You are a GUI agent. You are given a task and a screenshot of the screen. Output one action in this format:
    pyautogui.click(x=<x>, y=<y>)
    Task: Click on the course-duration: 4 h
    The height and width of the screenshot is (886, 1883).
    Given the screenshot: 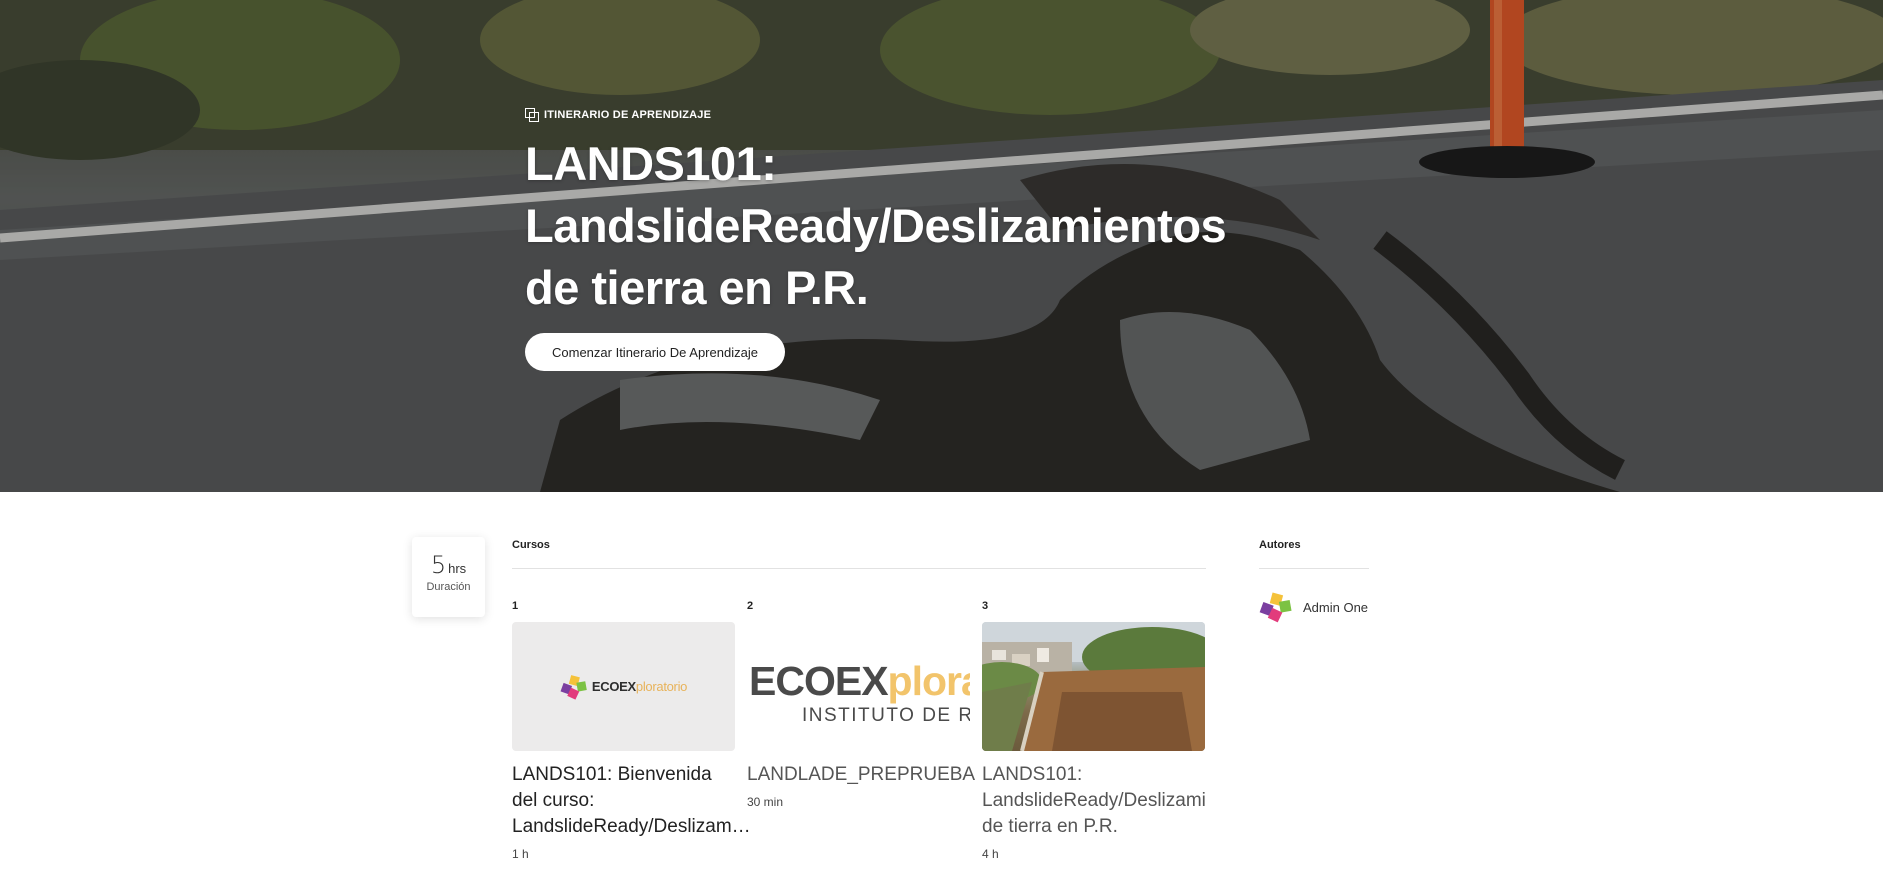 What is the action you would take?
    pyautogui.click(x=990, y=854)
    